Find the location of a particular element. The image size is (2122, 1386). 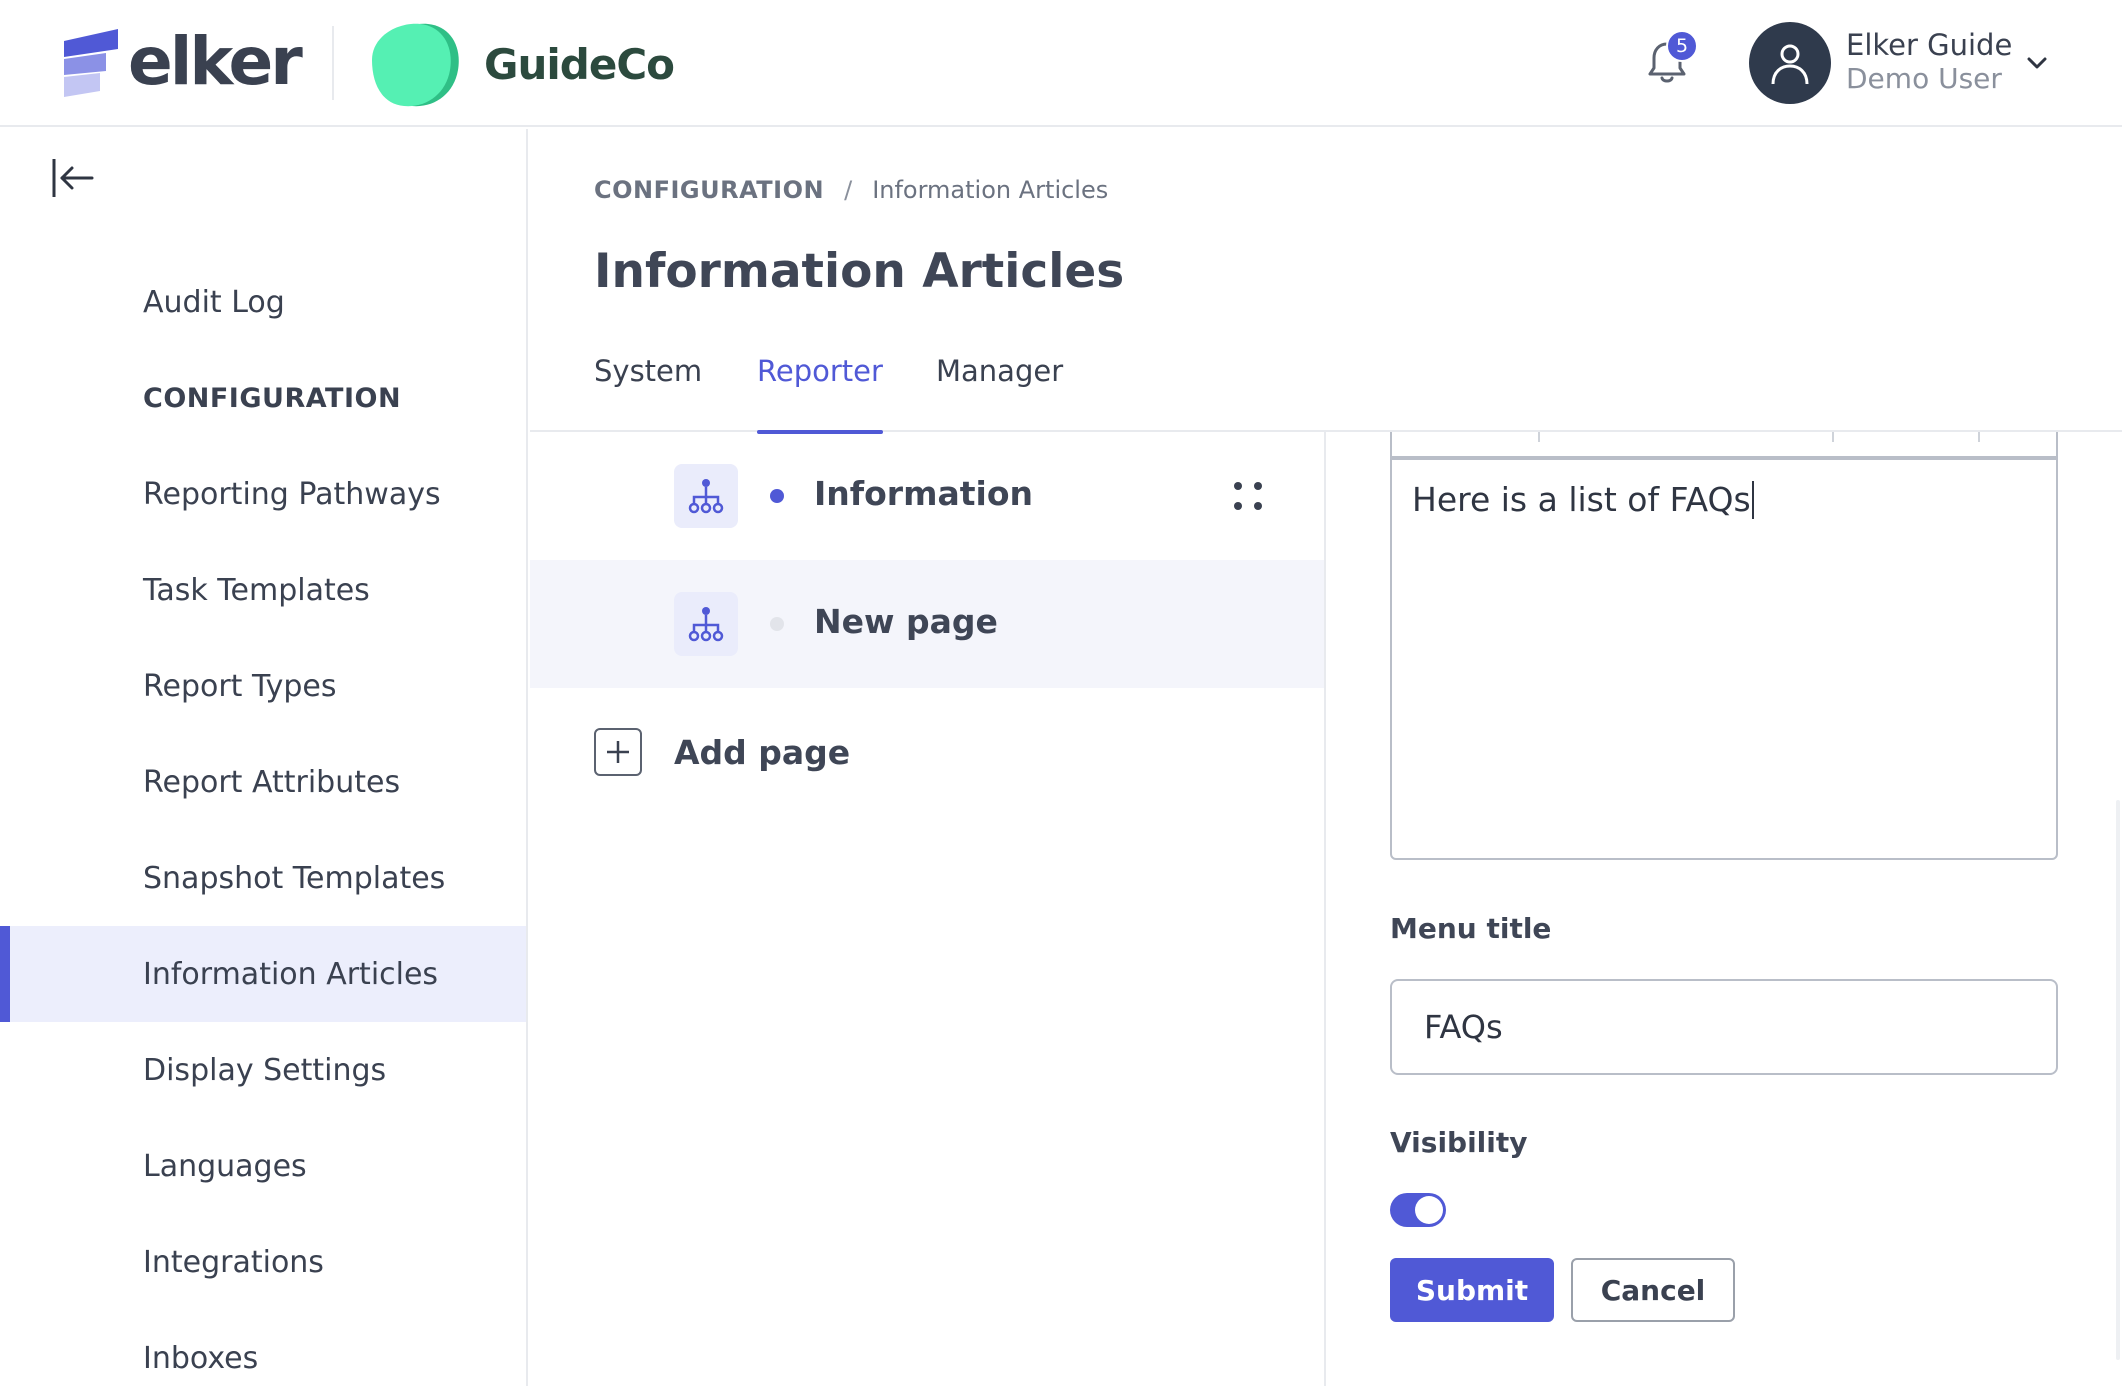

breadcrumb-current: Information Articles is located at coordinates (990, 190).